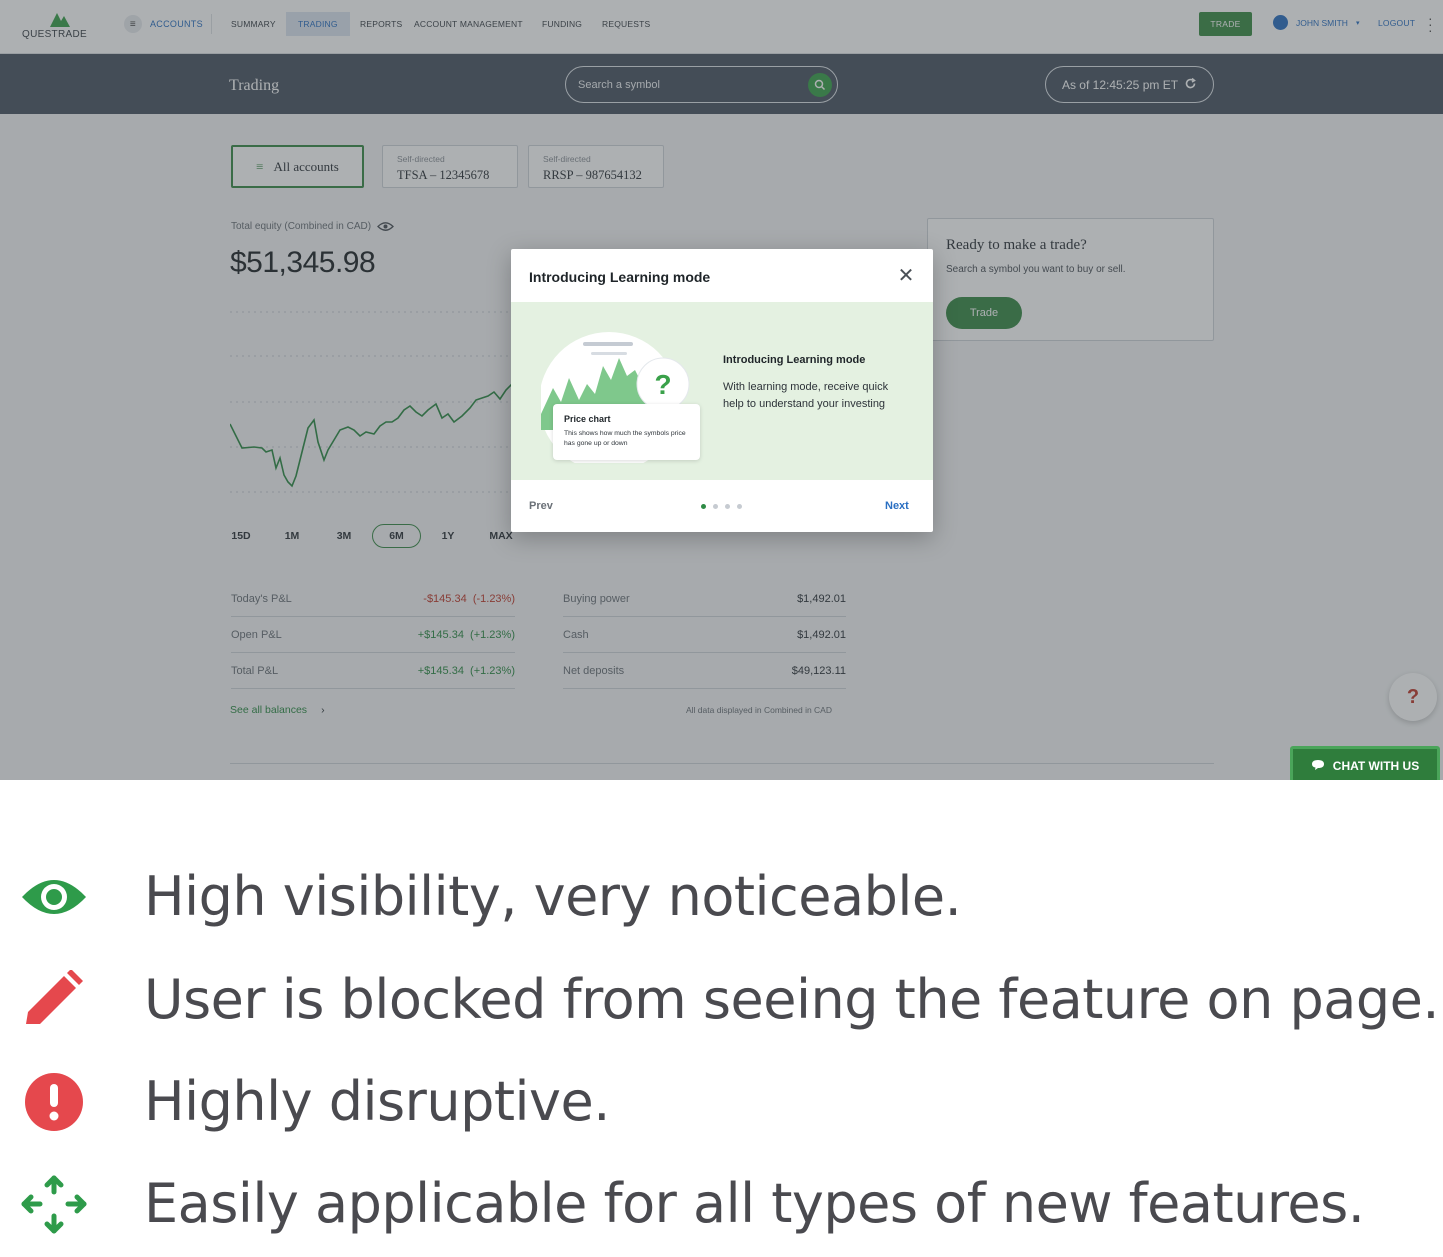  What do you see at coordinates (794, 360) in the screenshot?
I see `modal-body-title: Introducing Learning mode` at bounding box center [794, 360].